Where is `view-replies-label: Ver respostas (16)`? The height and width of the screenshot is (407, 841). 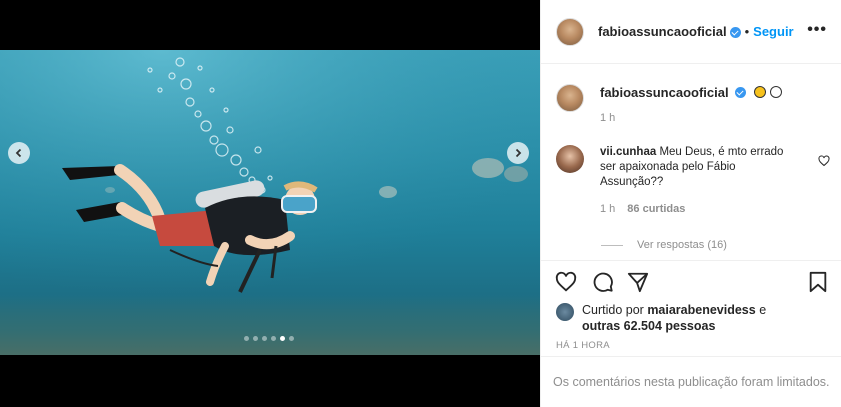 view-replies-label: Ver respostas (16) is located at coordinates (682, 245).